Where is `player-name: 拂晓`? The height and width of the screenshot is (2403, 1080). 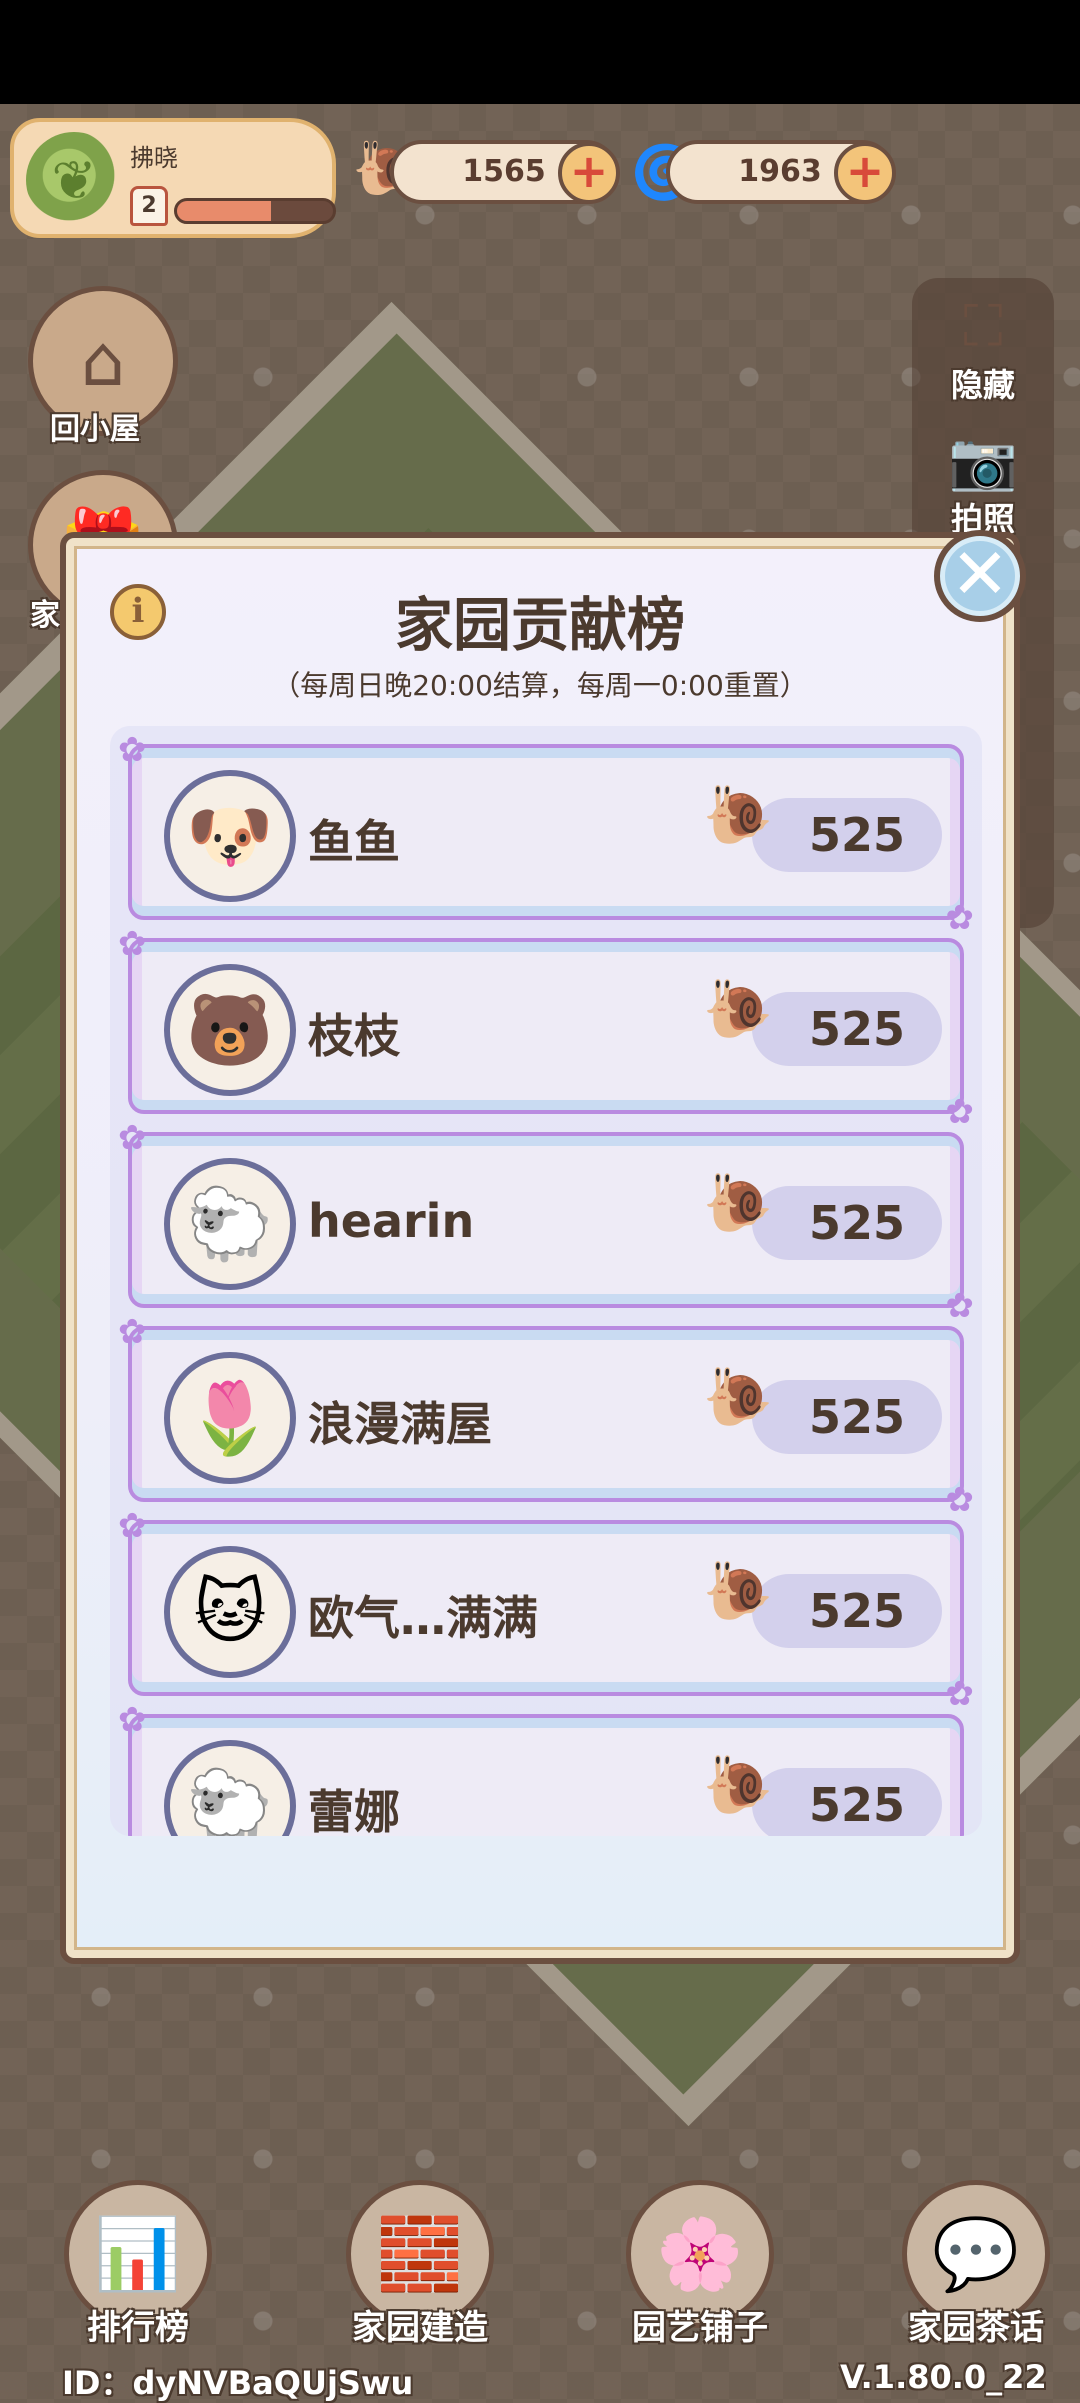 player-name: 拂晓 is located at coordinates (154, 158).